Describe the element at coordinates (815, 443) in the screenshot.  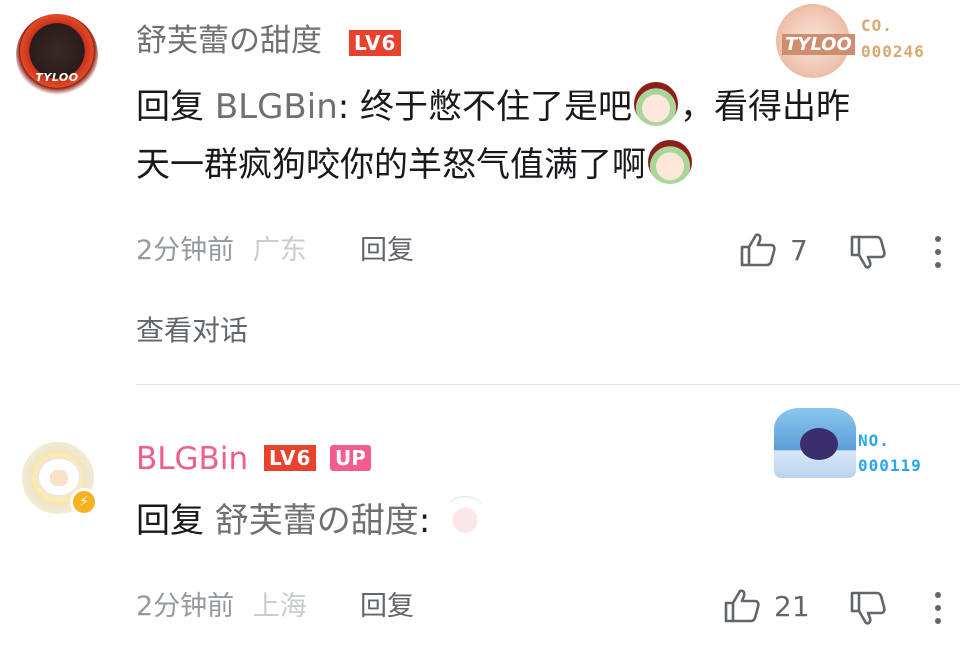
I see `fan-badge-emblem` at that location.